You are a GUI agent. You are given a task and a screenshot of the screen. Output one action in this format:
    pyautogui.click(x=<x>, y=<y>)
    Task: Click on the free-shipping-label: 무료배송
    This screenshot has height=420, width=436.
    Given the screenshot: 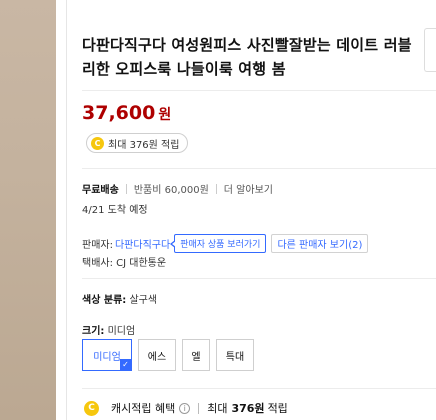 What is the action you would take?
    pyautogui.click(x=100, y=190)
    